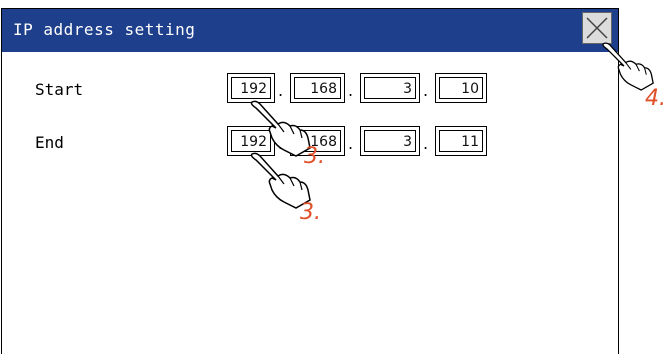 The image size is (671, 354). I want to click on start-octet-4-input: 10, so click(461, 88).